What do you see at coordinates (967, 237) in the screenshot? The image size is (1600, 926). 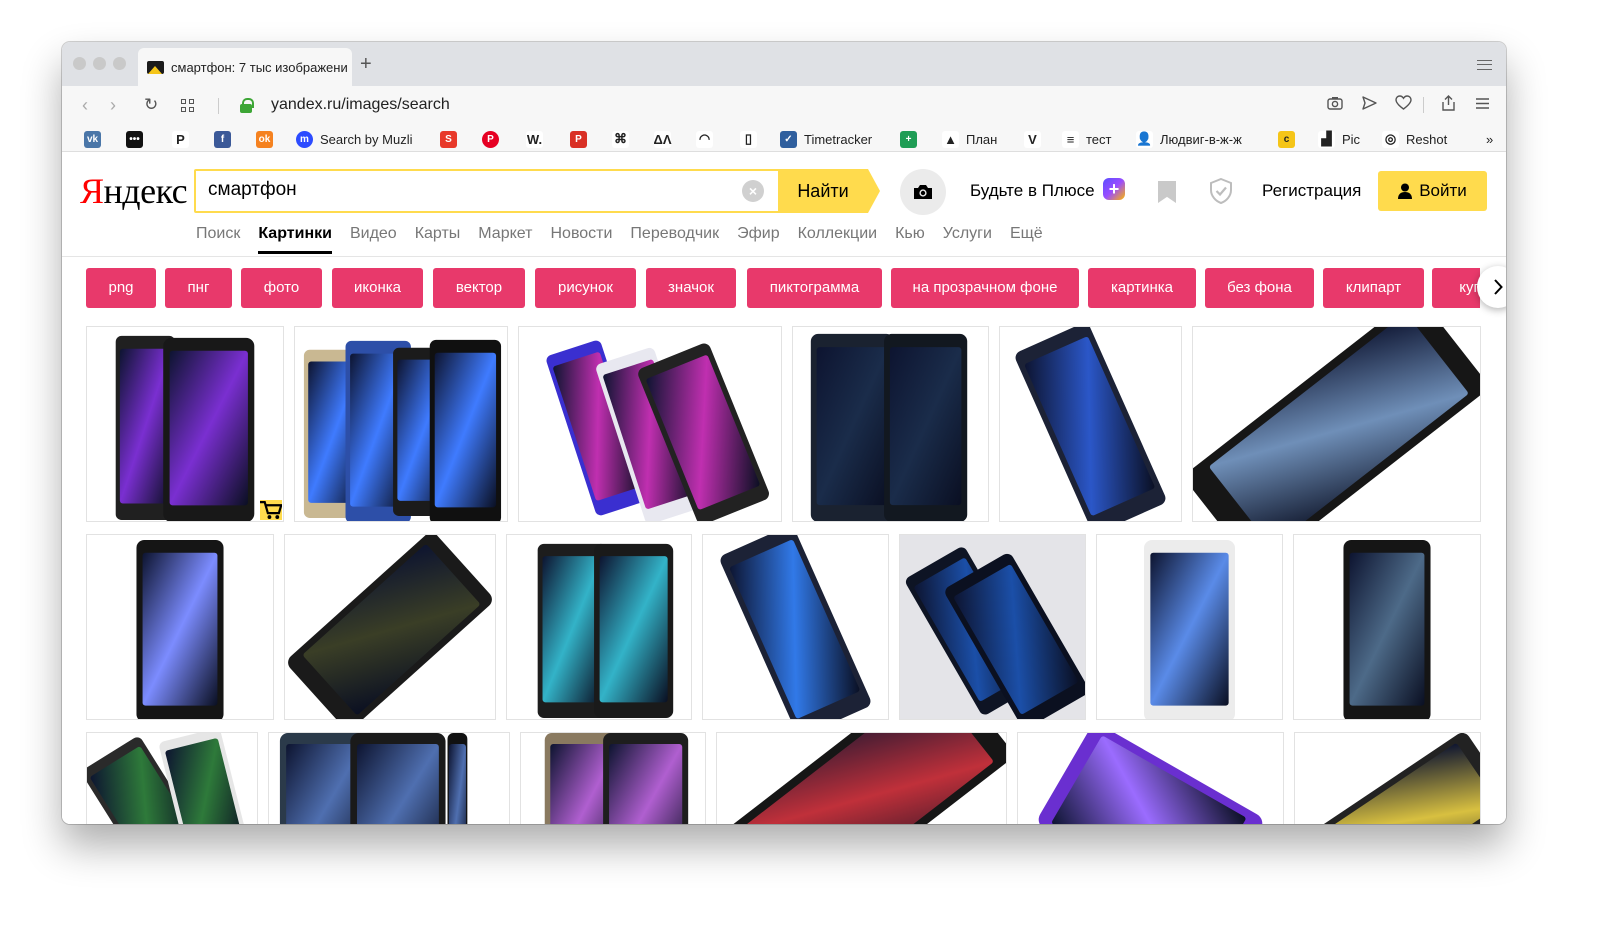 I see `service-tab: Услуги` at bounding box center [967, 237].